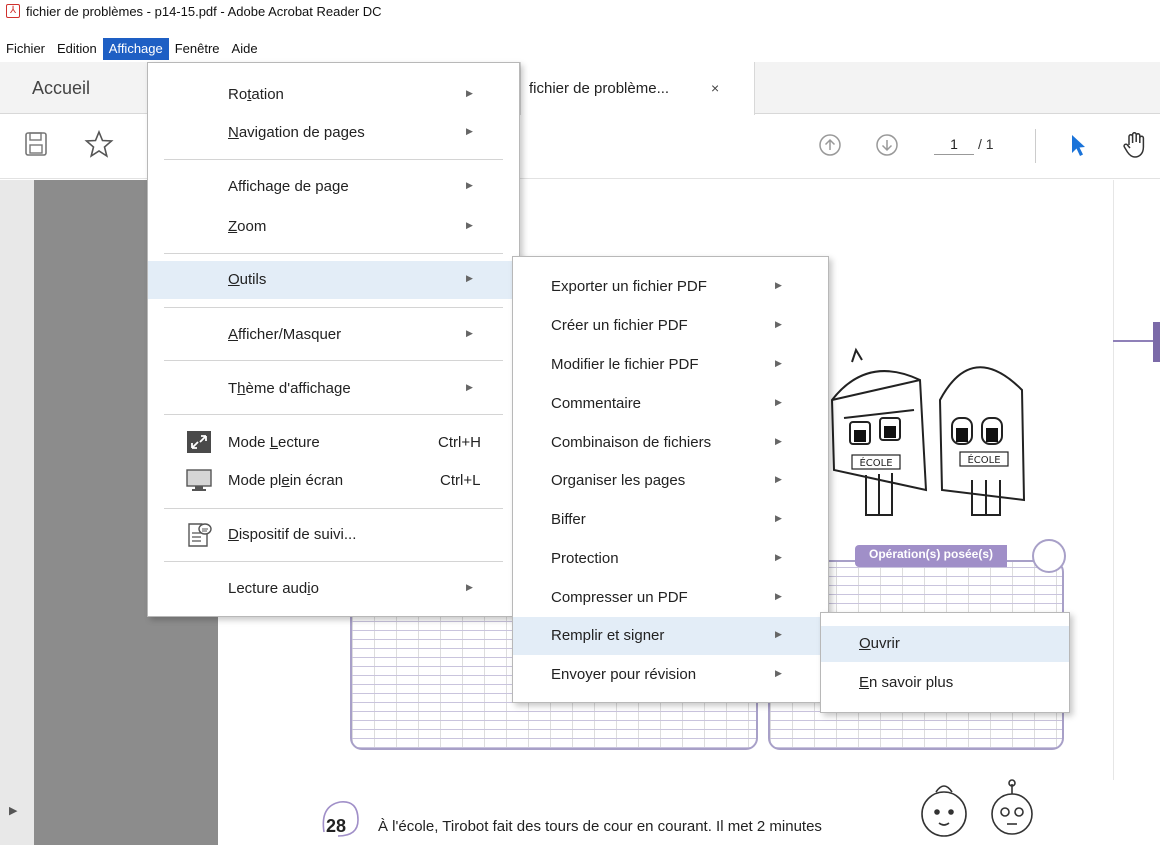  I want to click on page-down-icon, so click(887, 148).